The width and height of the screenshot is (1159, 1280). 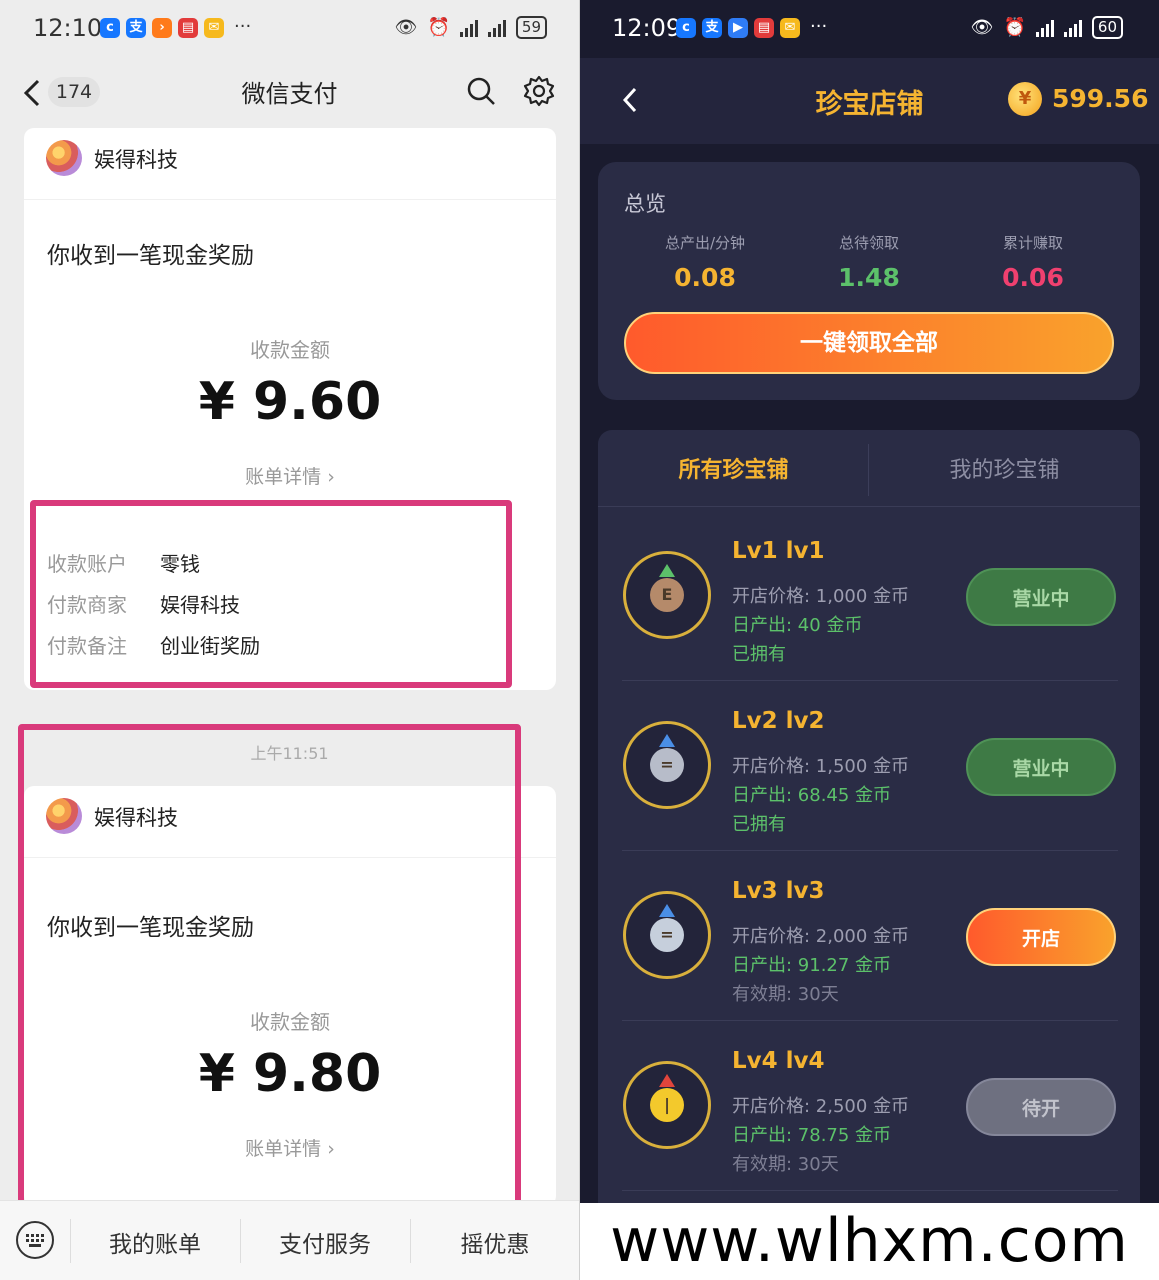 I want to click on shop-name: Lv3 lv3, so click(x=778, y=891).